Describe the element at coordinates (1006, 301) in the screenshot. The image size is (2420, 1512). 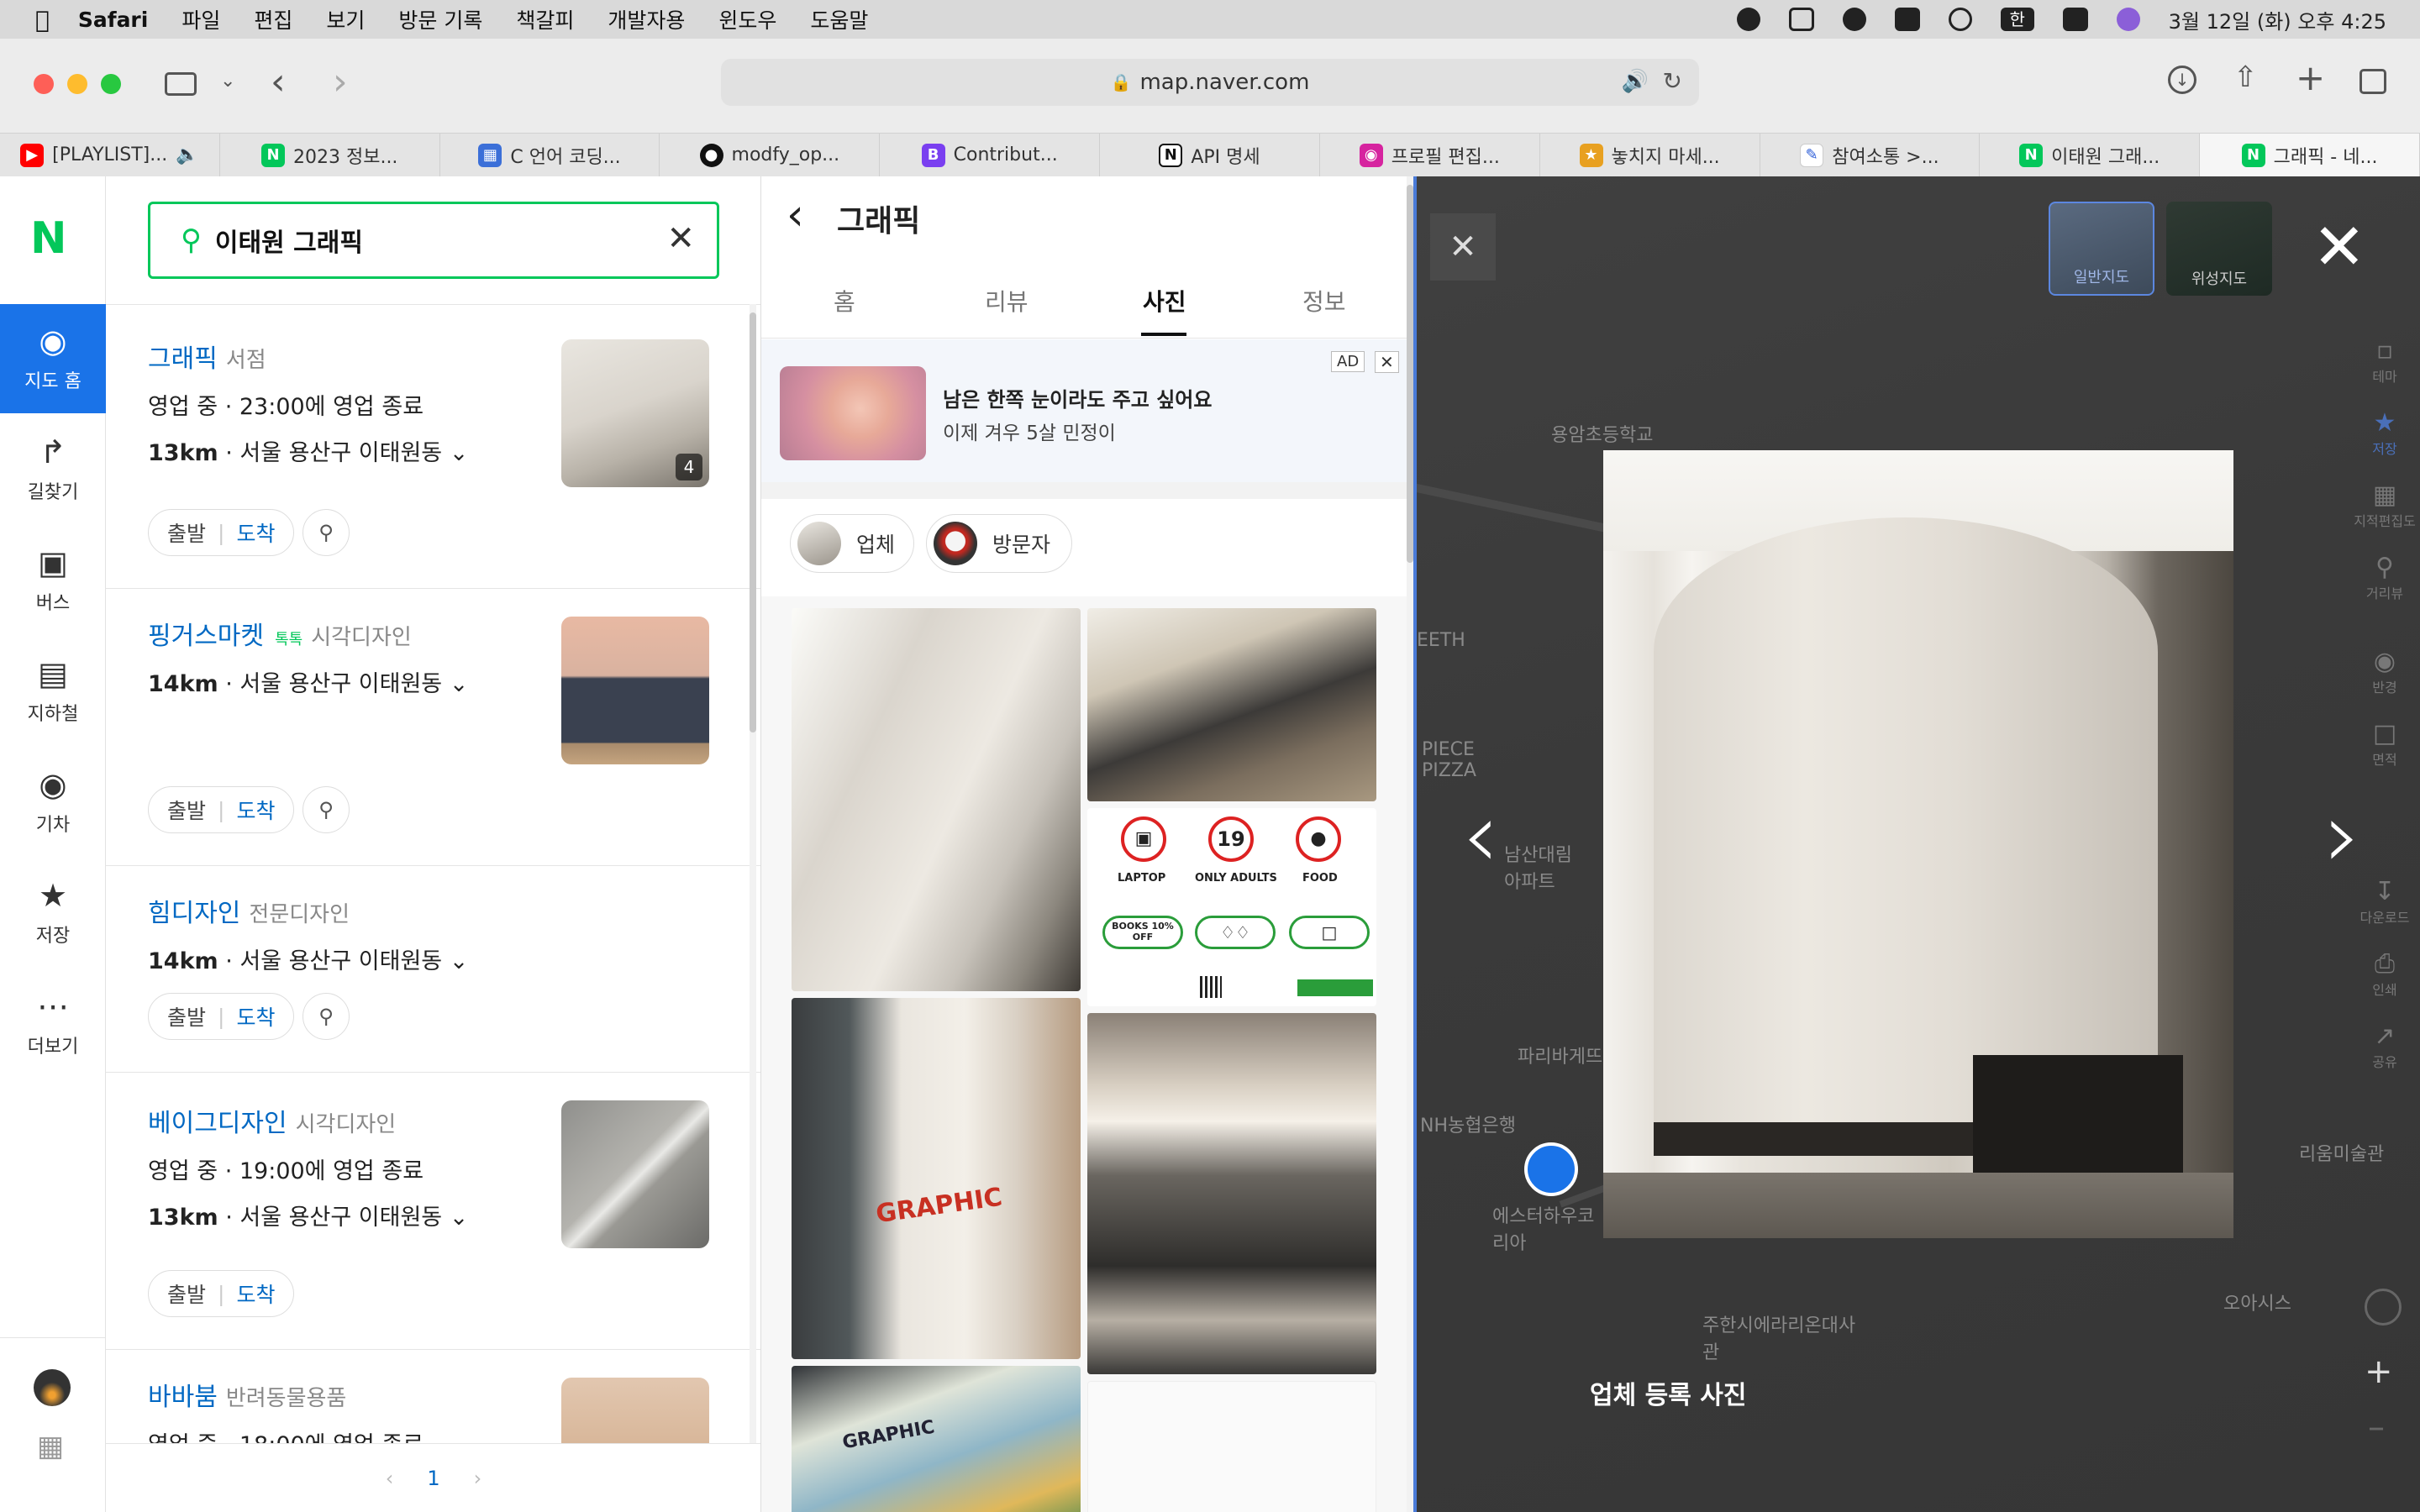
I see `tab-review: 리뷰` at that location.